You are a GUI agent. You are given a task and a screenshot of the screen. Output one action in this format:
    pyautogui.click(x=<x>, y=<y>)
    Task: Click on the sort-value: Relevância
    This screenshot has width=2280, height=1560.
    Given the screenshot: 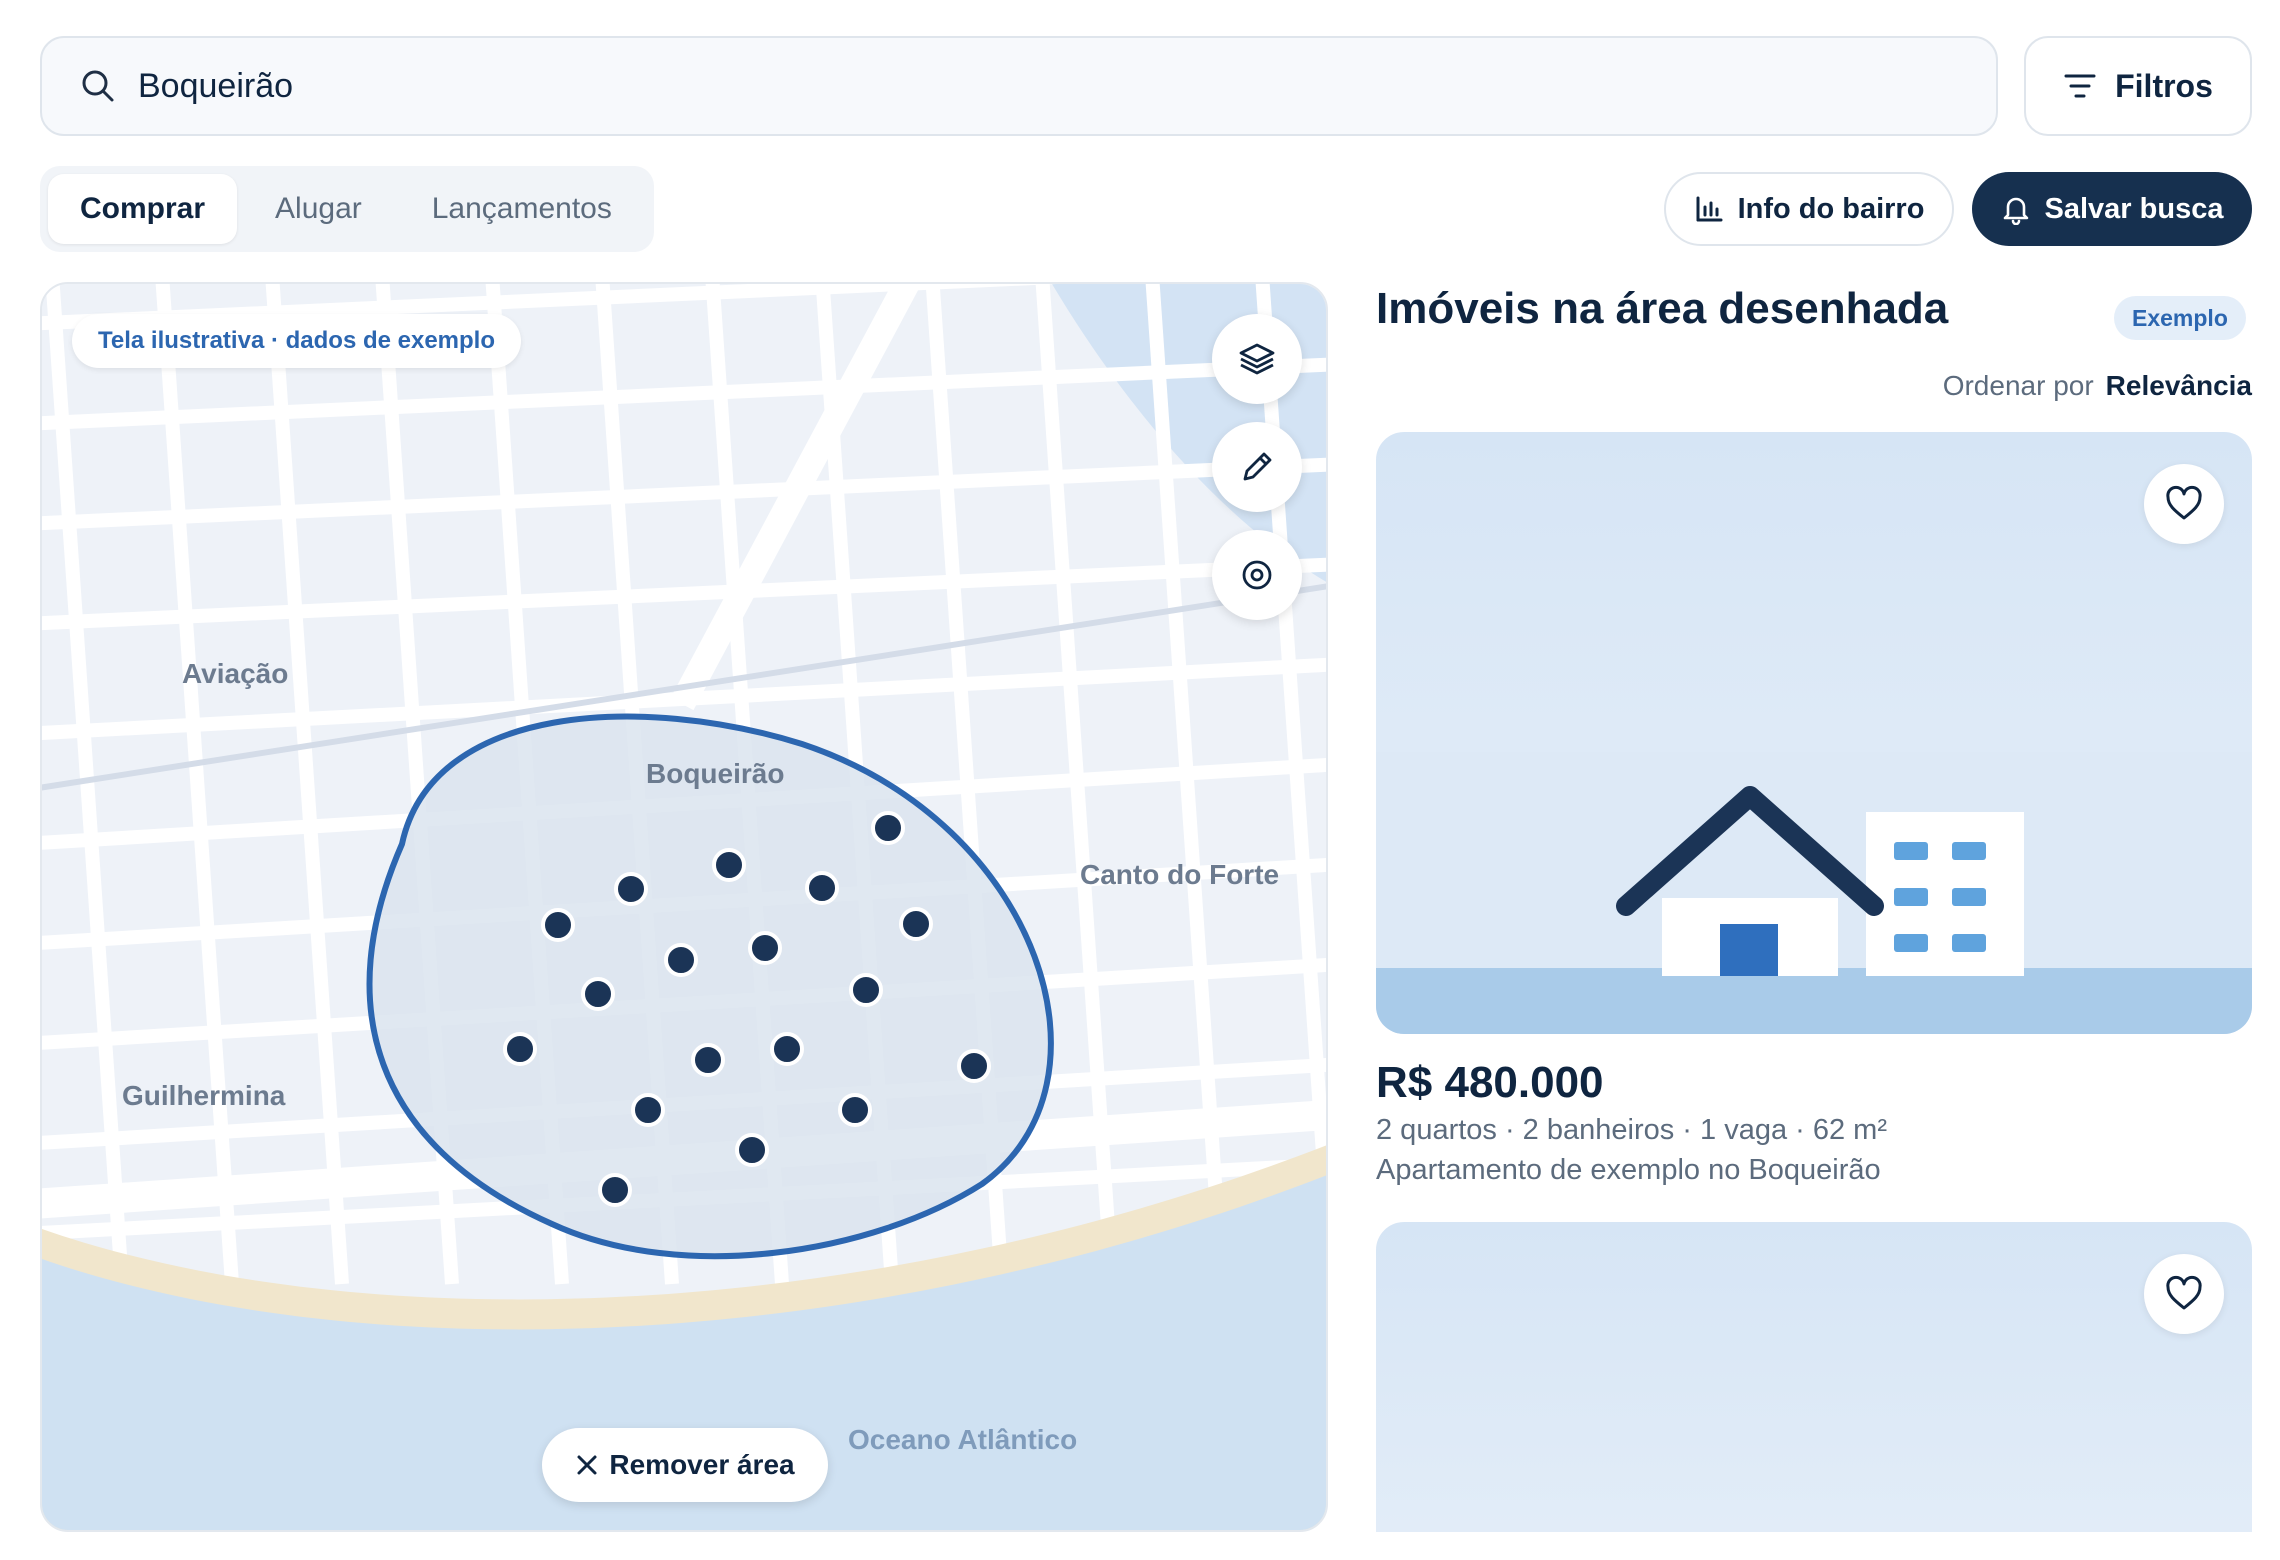 What is the action you would take?
    pyautogui.click(x=2179, y=385)
    